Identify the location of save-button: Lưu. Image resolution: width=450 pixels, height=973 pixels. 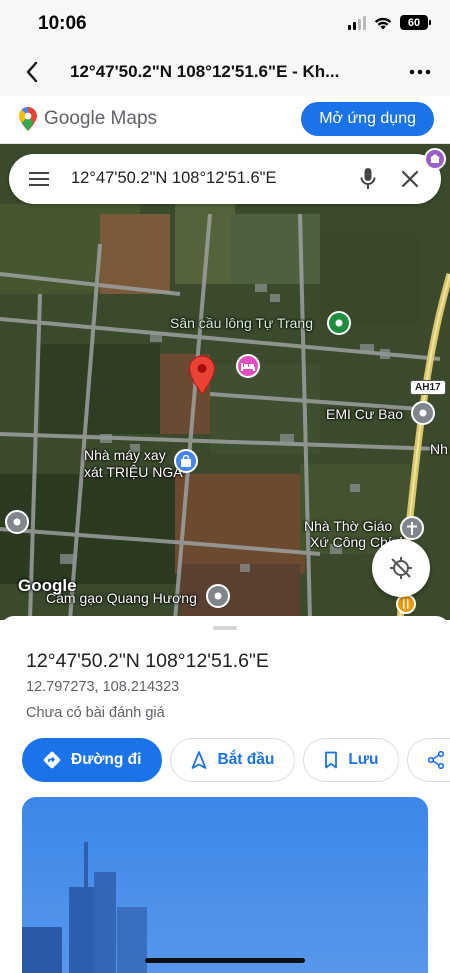
(351, 760).